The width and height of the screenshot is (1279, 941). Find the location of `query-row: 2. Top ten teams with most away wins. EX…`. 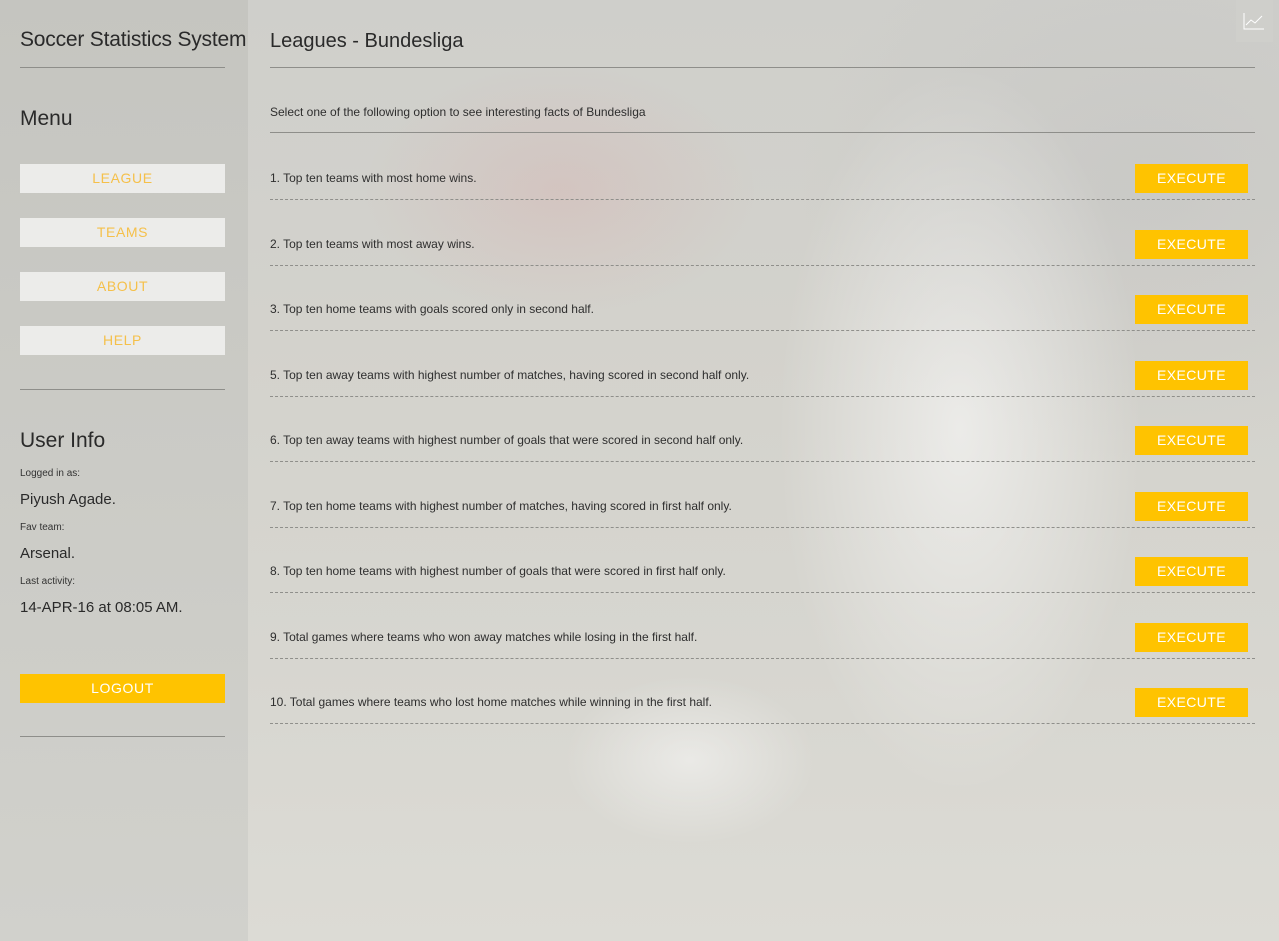

query-row: 2. Top ten teams with most away wins. EX… is located at coordinates (762, 248).